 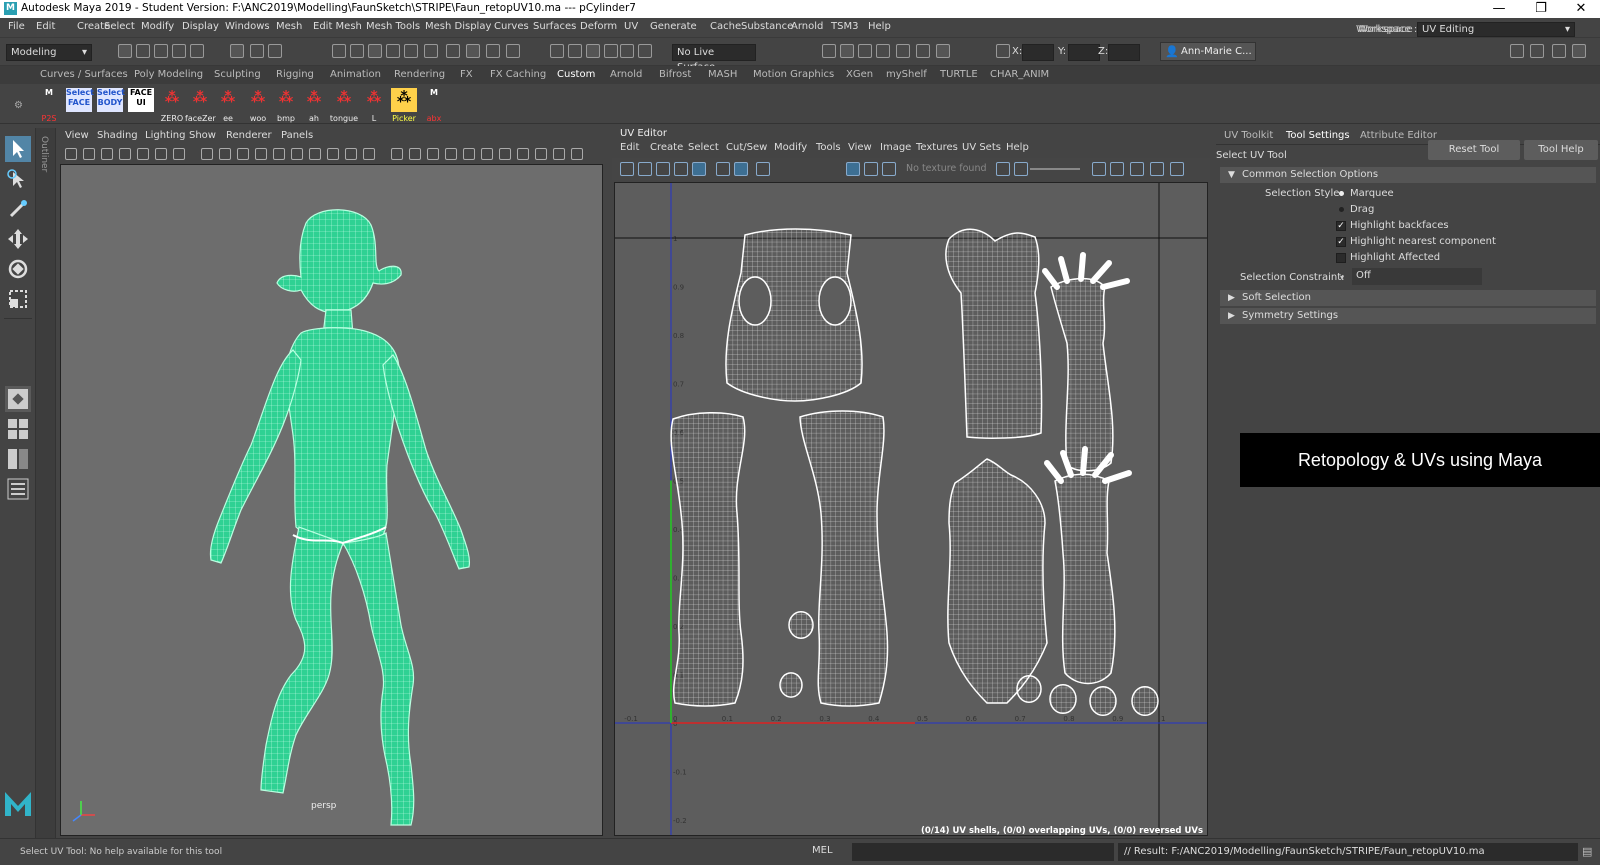 What do you see at coordinates (315, 154) in the screenshot?
I see `viewport-tool-13-icon` at bounding box center [315, 154].